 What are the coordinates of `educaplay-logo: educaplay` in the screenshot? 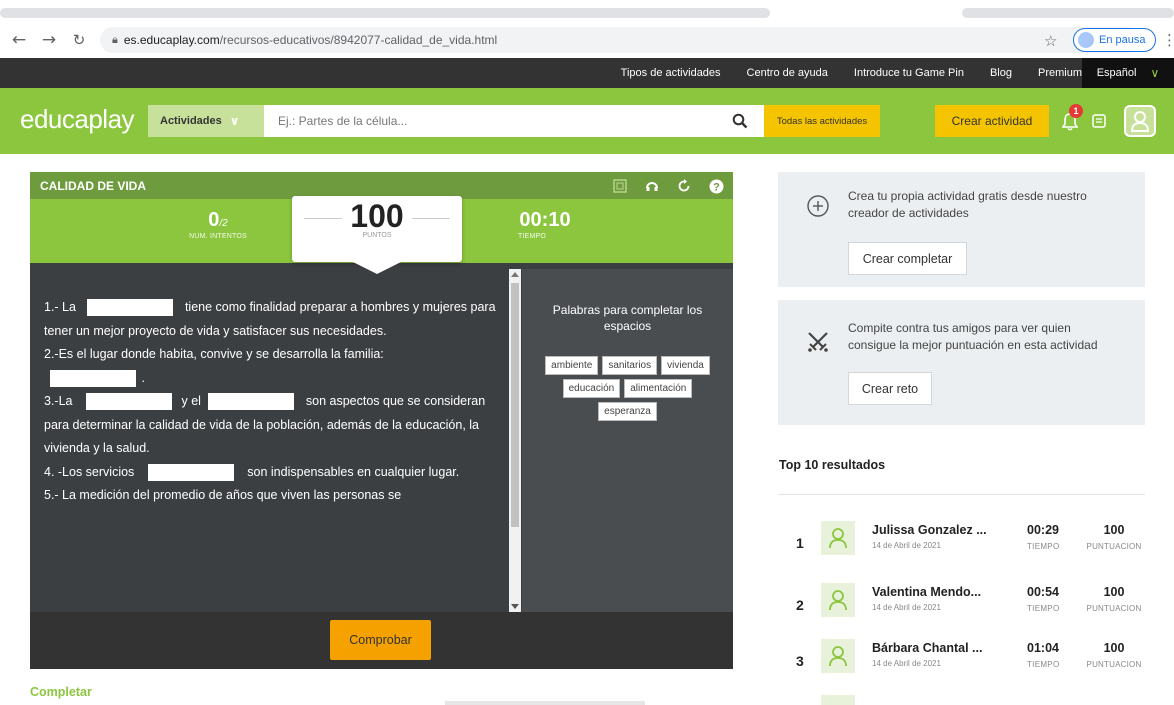 It's located at (77, 119).